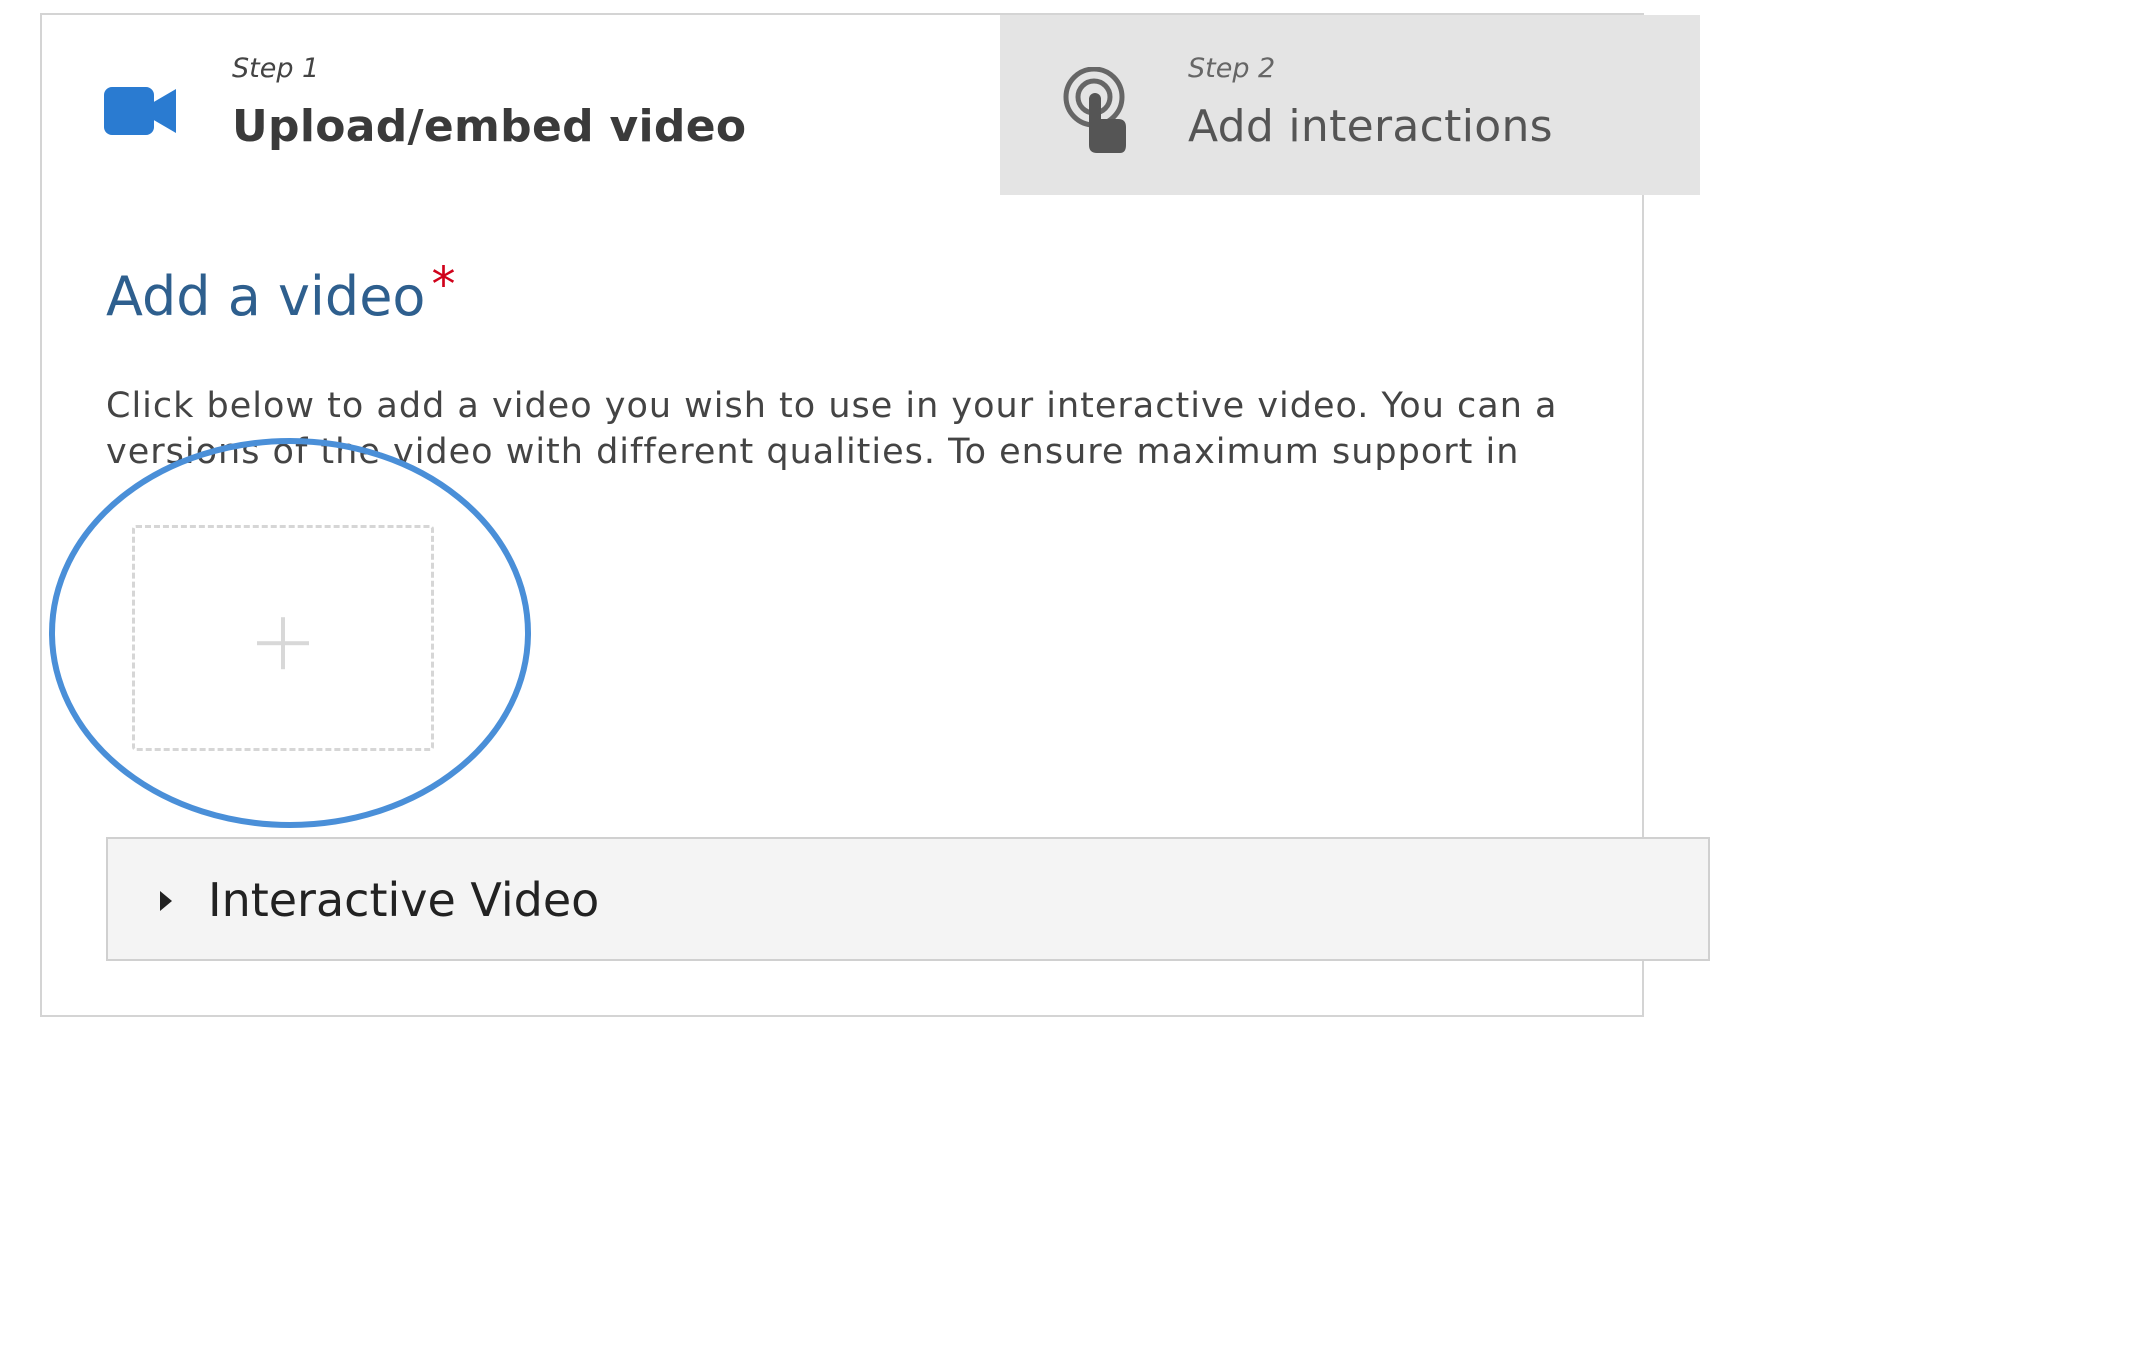 This screenshot has width=2152, height=1357. What do you see at coordinates (141, 113) in the screenshot?
I see `video-camera-icon` at bounding box center [141, 113].